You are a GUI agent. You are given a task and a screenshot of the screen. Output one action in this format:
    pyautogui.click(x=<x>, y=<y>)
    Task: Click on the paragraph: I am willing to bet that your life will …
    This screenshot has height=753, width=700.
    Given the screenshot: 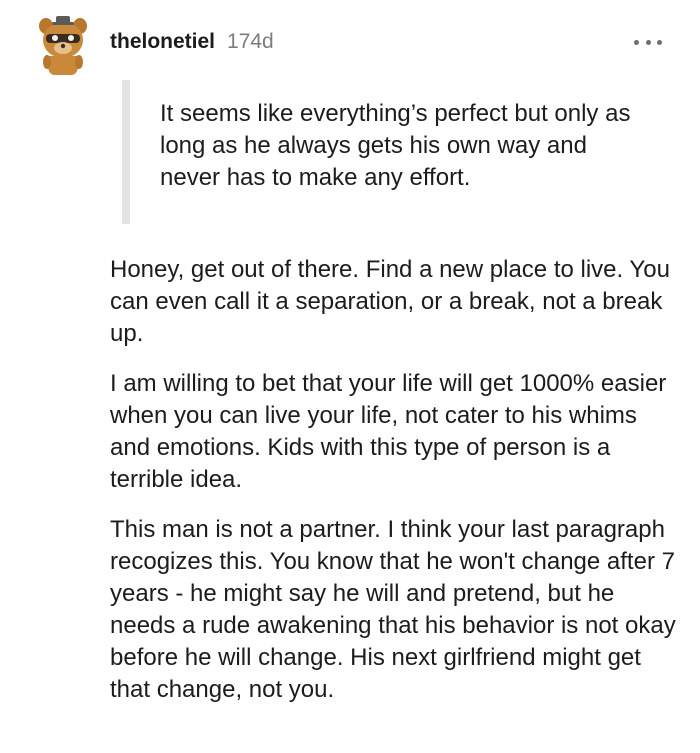 What is the action you would take?
    pyautogui.click(x=388, y=431)
    